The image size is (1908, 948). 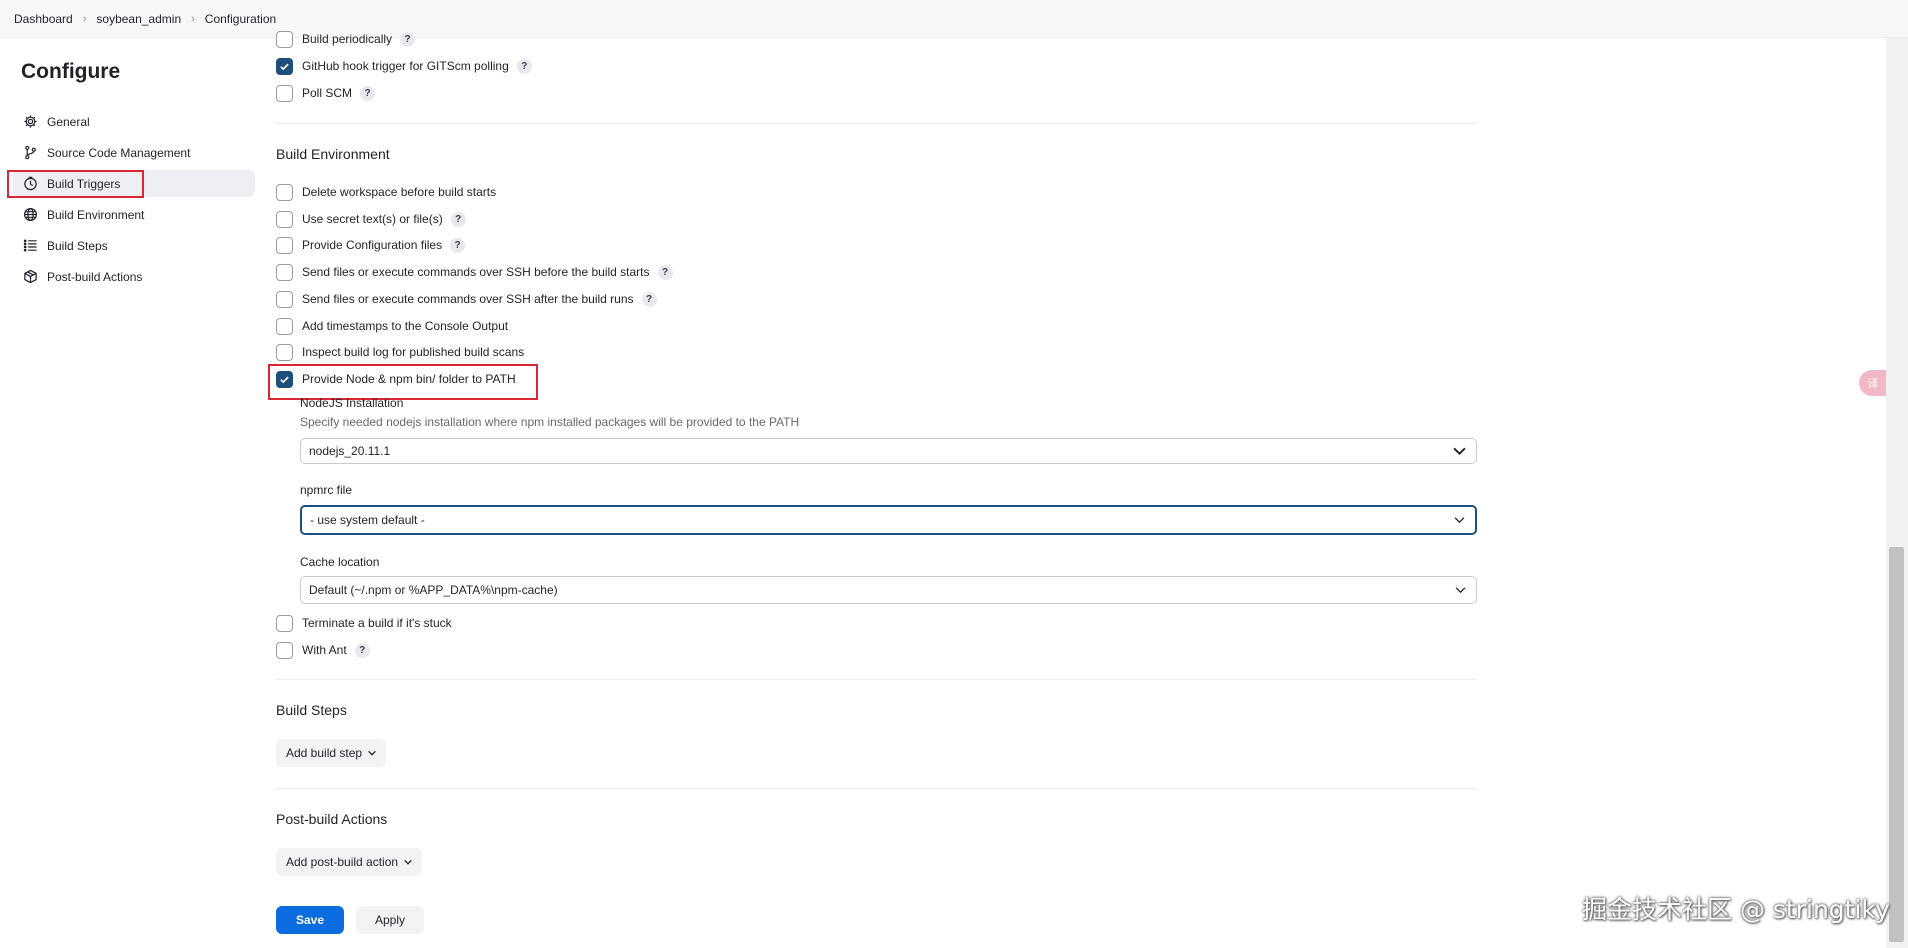 What do you see at coordinates (30, 184) in the screenshot?
I see `clock-icon` at bounding box center [30, 184].